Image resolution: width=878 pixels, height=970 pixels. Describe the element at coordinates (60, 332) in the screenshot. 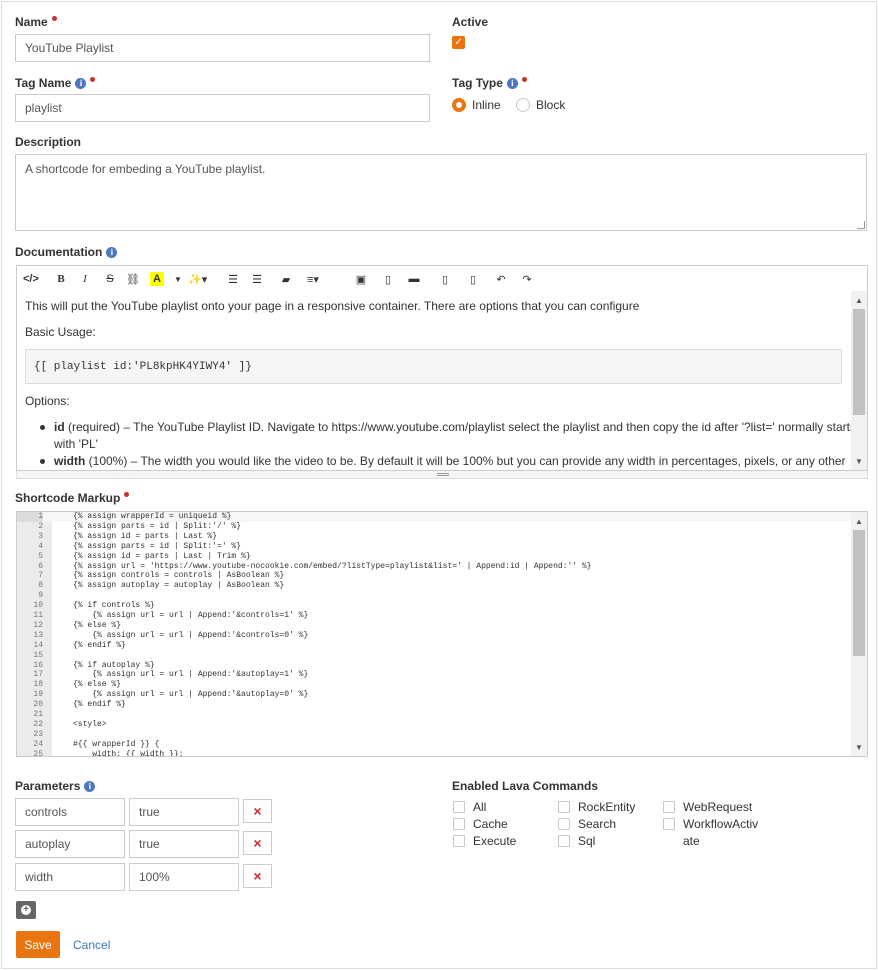

I see `doc-basic-usage: Basic Usage:` at that location.